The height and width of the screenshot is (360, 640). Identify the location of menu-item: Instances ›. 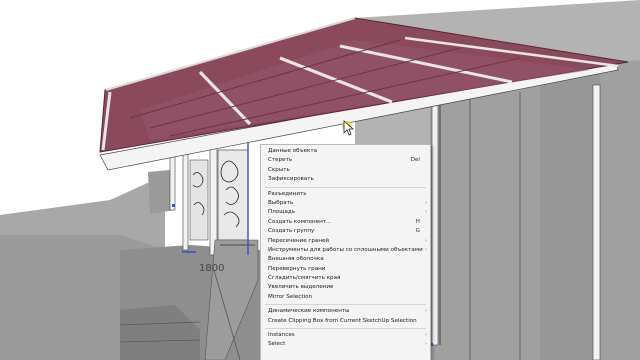
(345, 335).